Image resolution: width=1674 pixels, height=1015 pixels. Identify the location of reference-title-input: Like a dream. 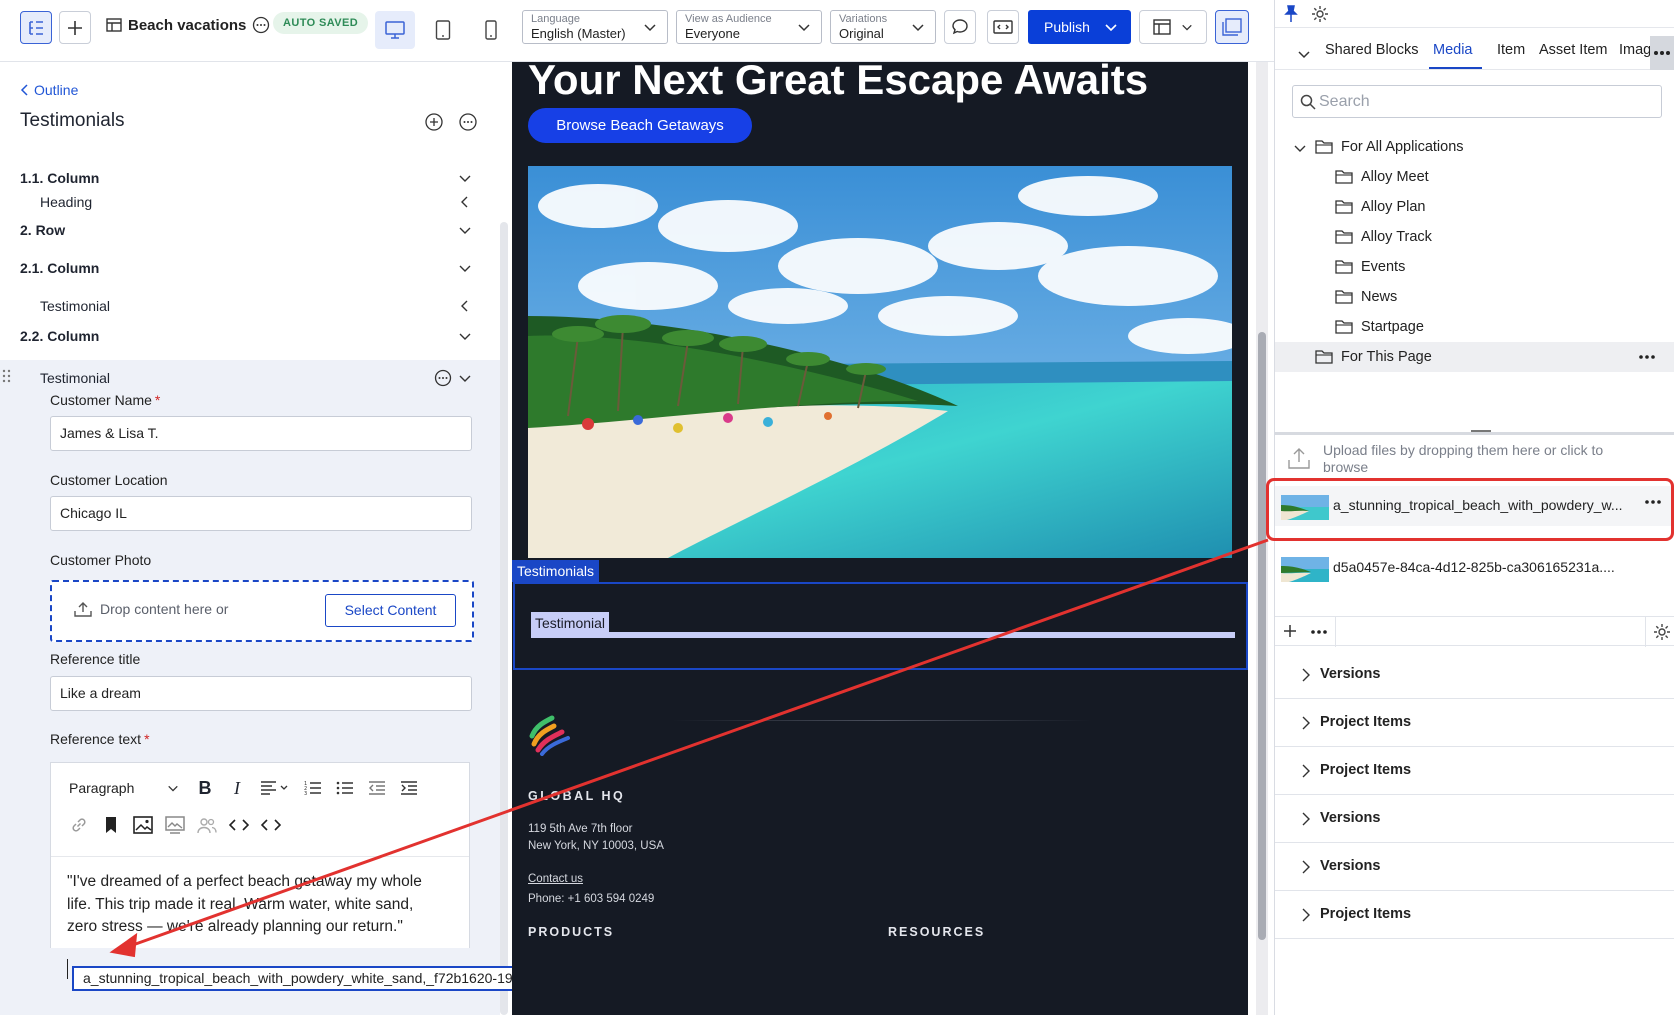
(261, 693).